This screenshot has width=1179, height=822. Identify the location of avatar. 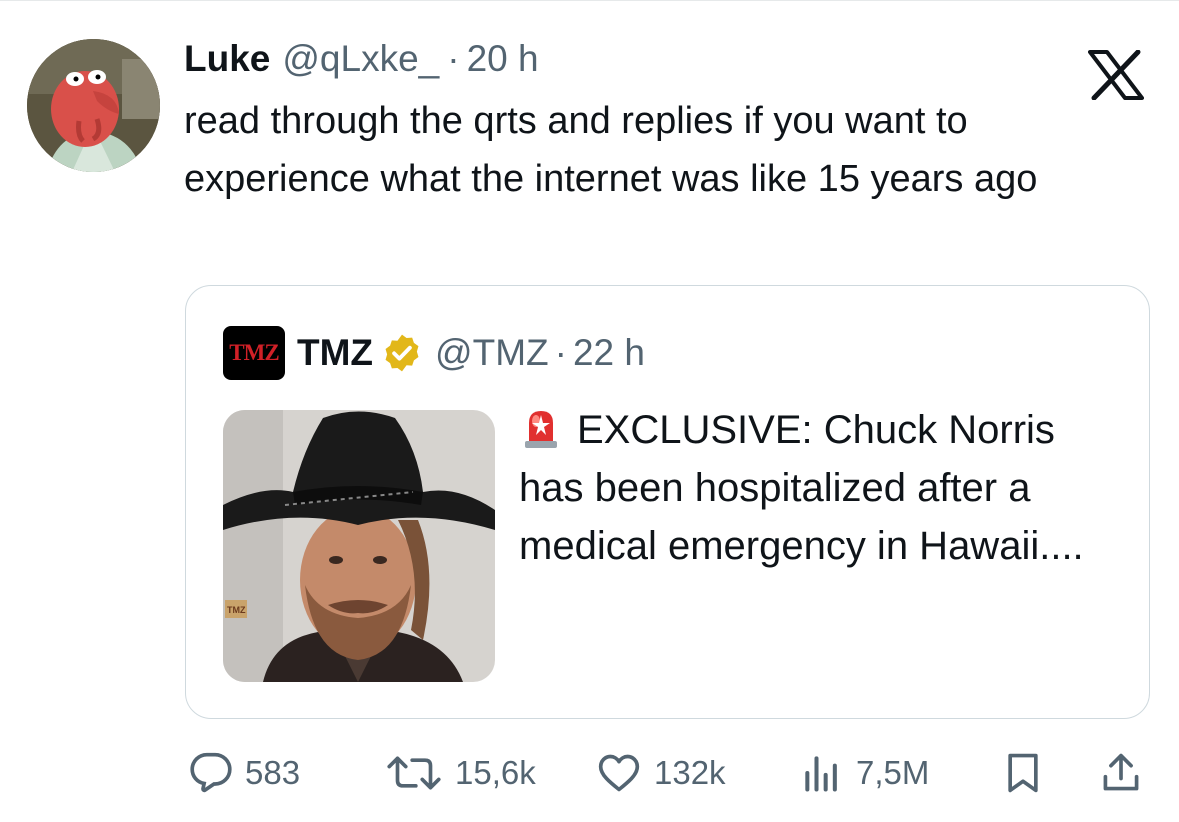
(93, 105).